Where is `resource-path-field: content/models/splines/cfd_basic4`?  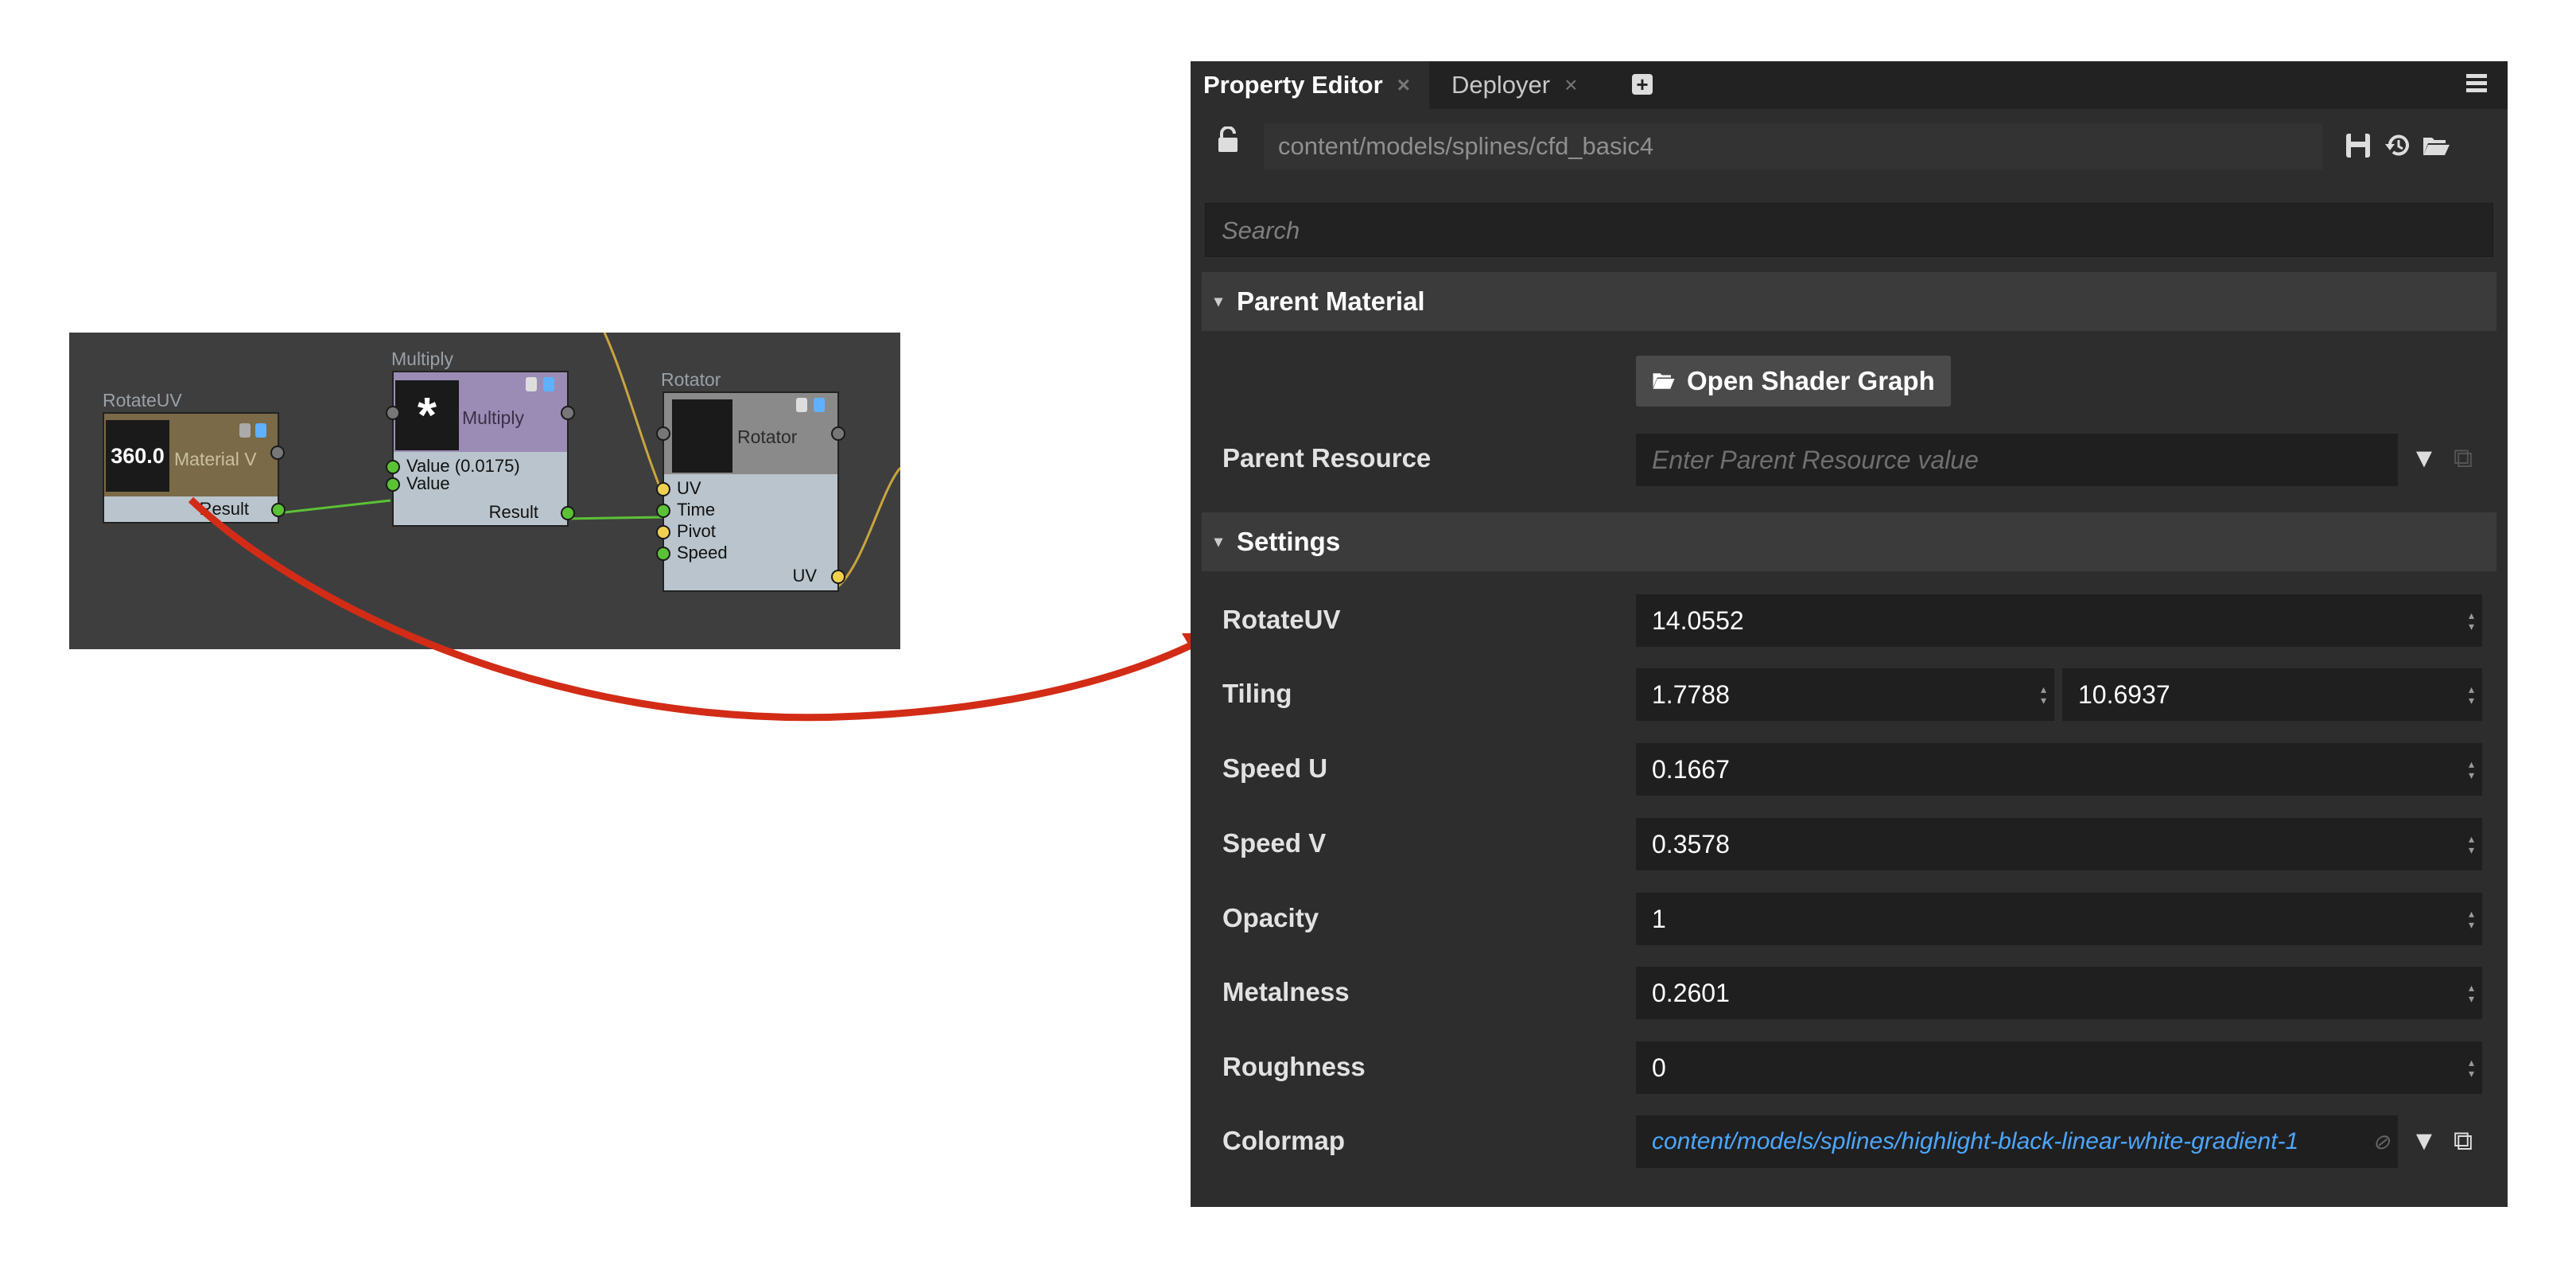 resource-path-field: content/models/splines/cfd_basic4 is located at coordinates (1793, 146).